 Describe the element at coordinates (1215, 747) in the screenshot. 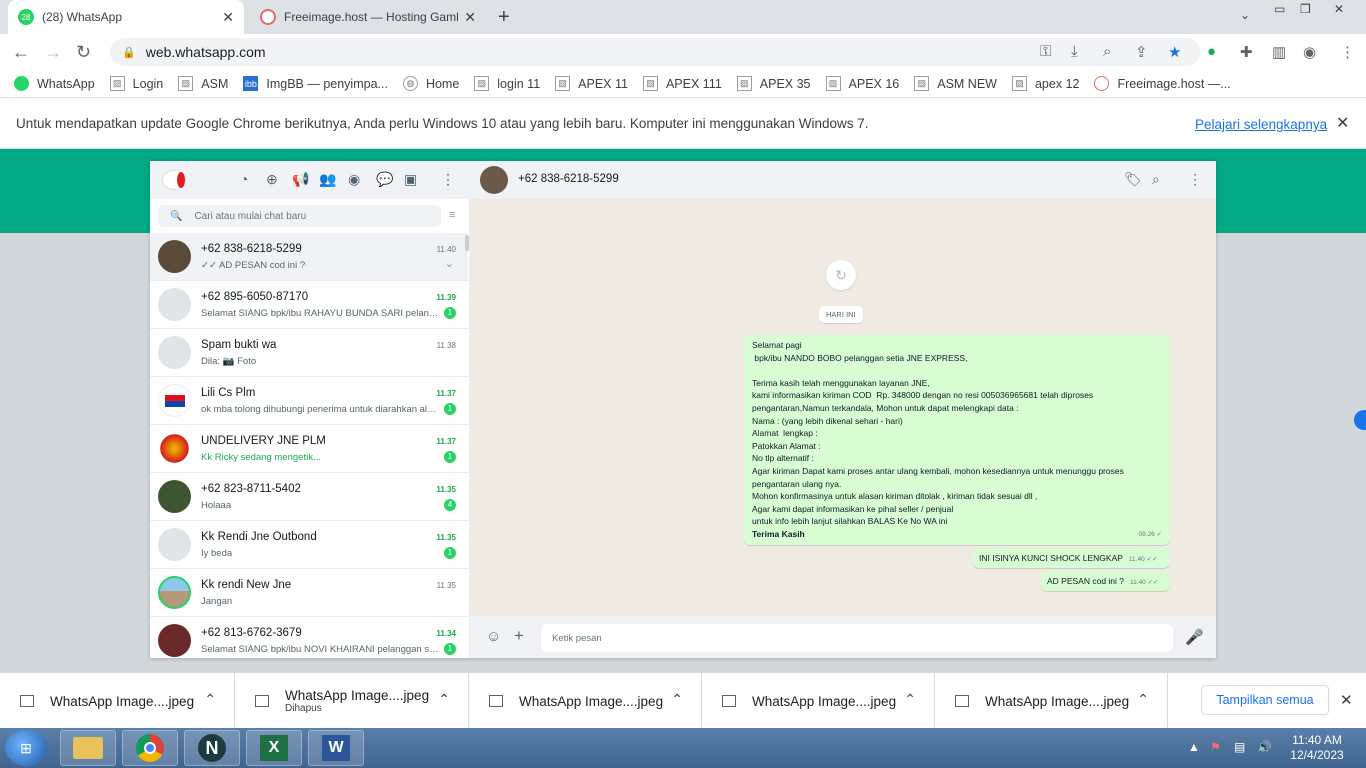

I see `action-center-flag-icon: ⚑` at that location.